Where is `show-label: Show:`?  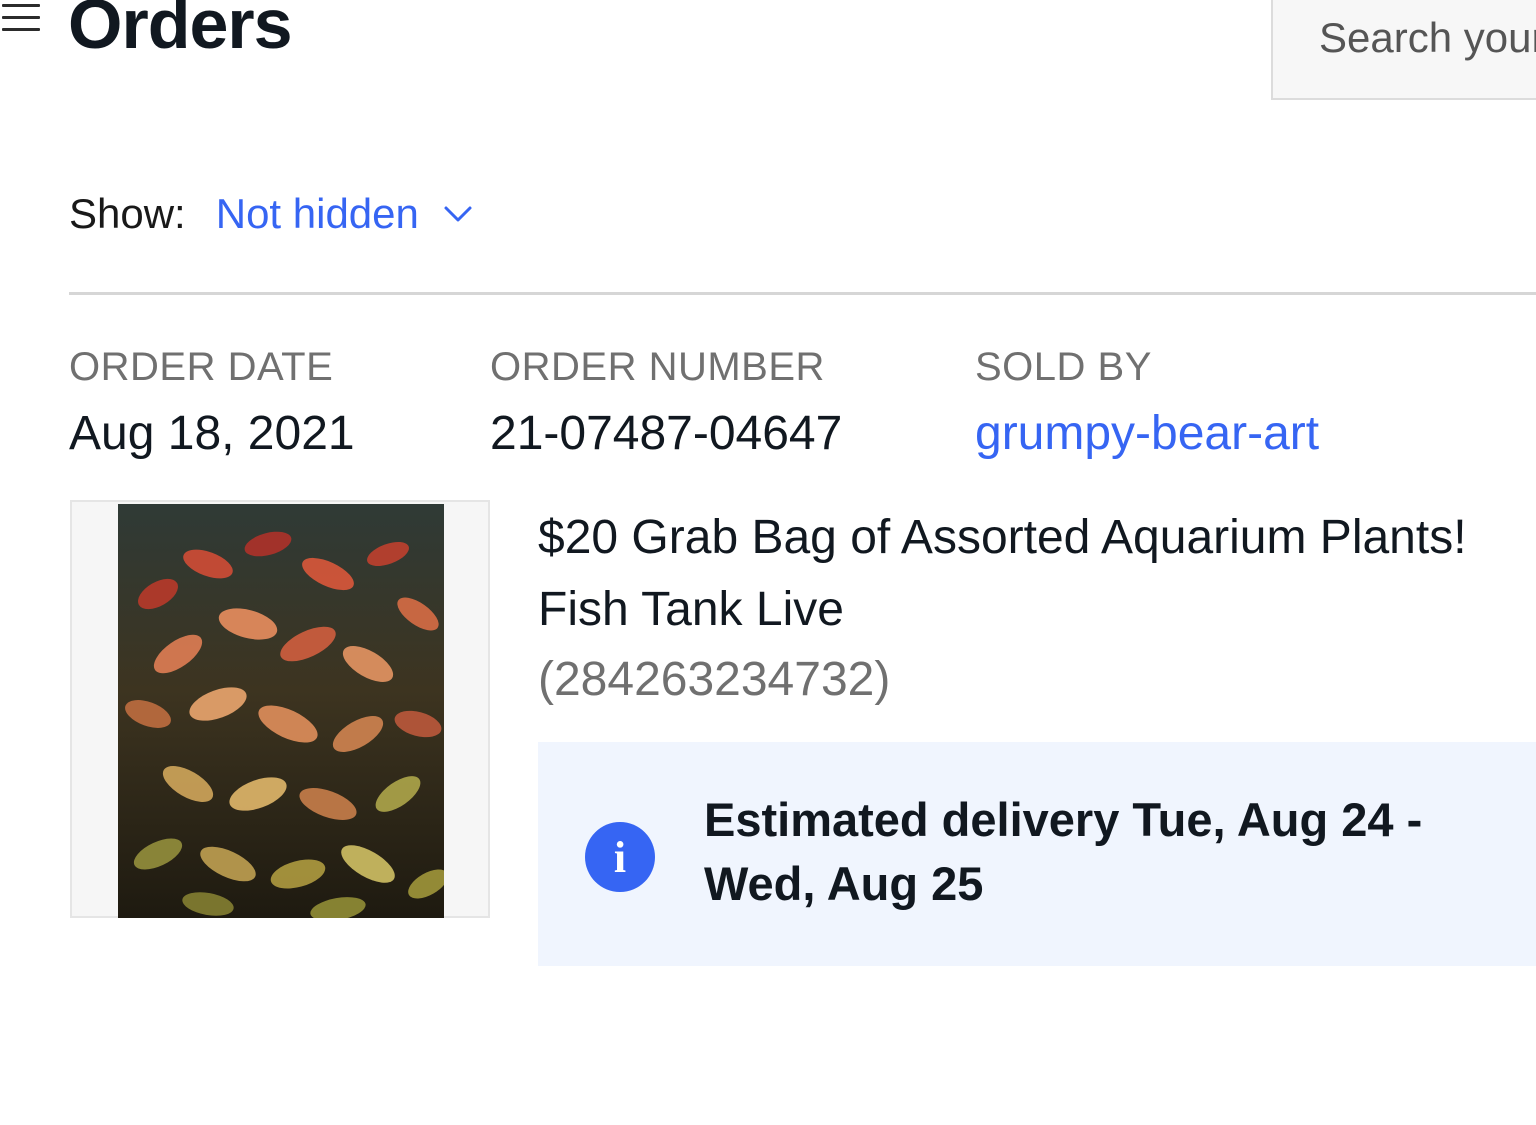 show-label: Show: is located at coordinates (127, 213).